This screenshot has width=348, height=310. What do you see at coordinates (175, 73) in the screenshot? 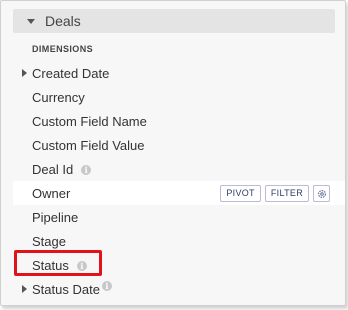
I see `field-created-date: Created Date` at bounding box center [175, 73].